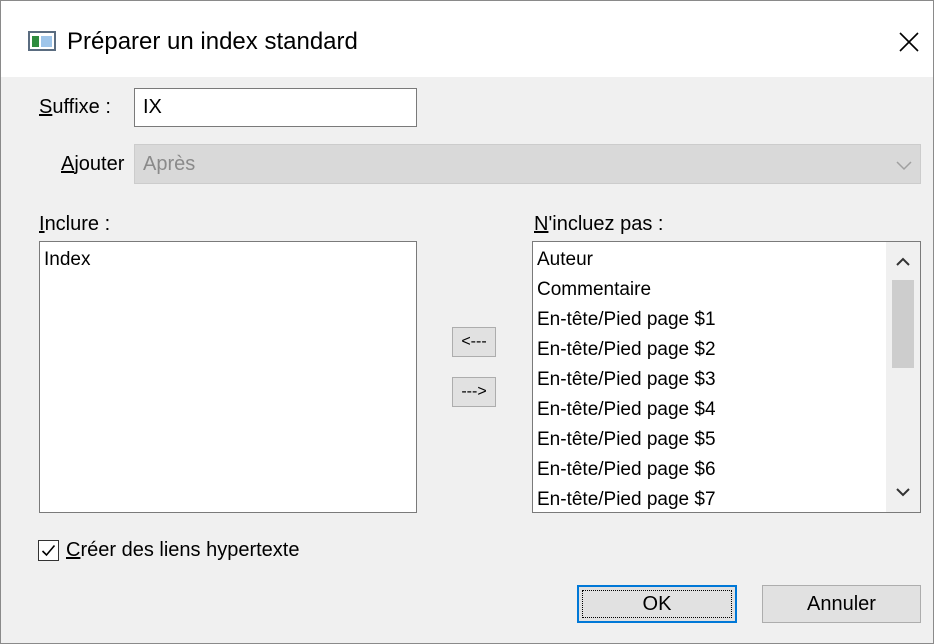  I want to click on add-position-select: Après, so click(527, 164).